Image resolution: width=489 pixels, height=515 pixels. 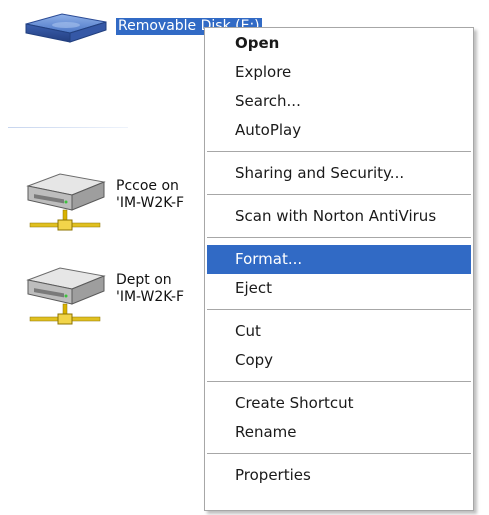 I want to click on network-drive-pccoe-line2: 'IM-W2K-F, so click(x=150, y=203).